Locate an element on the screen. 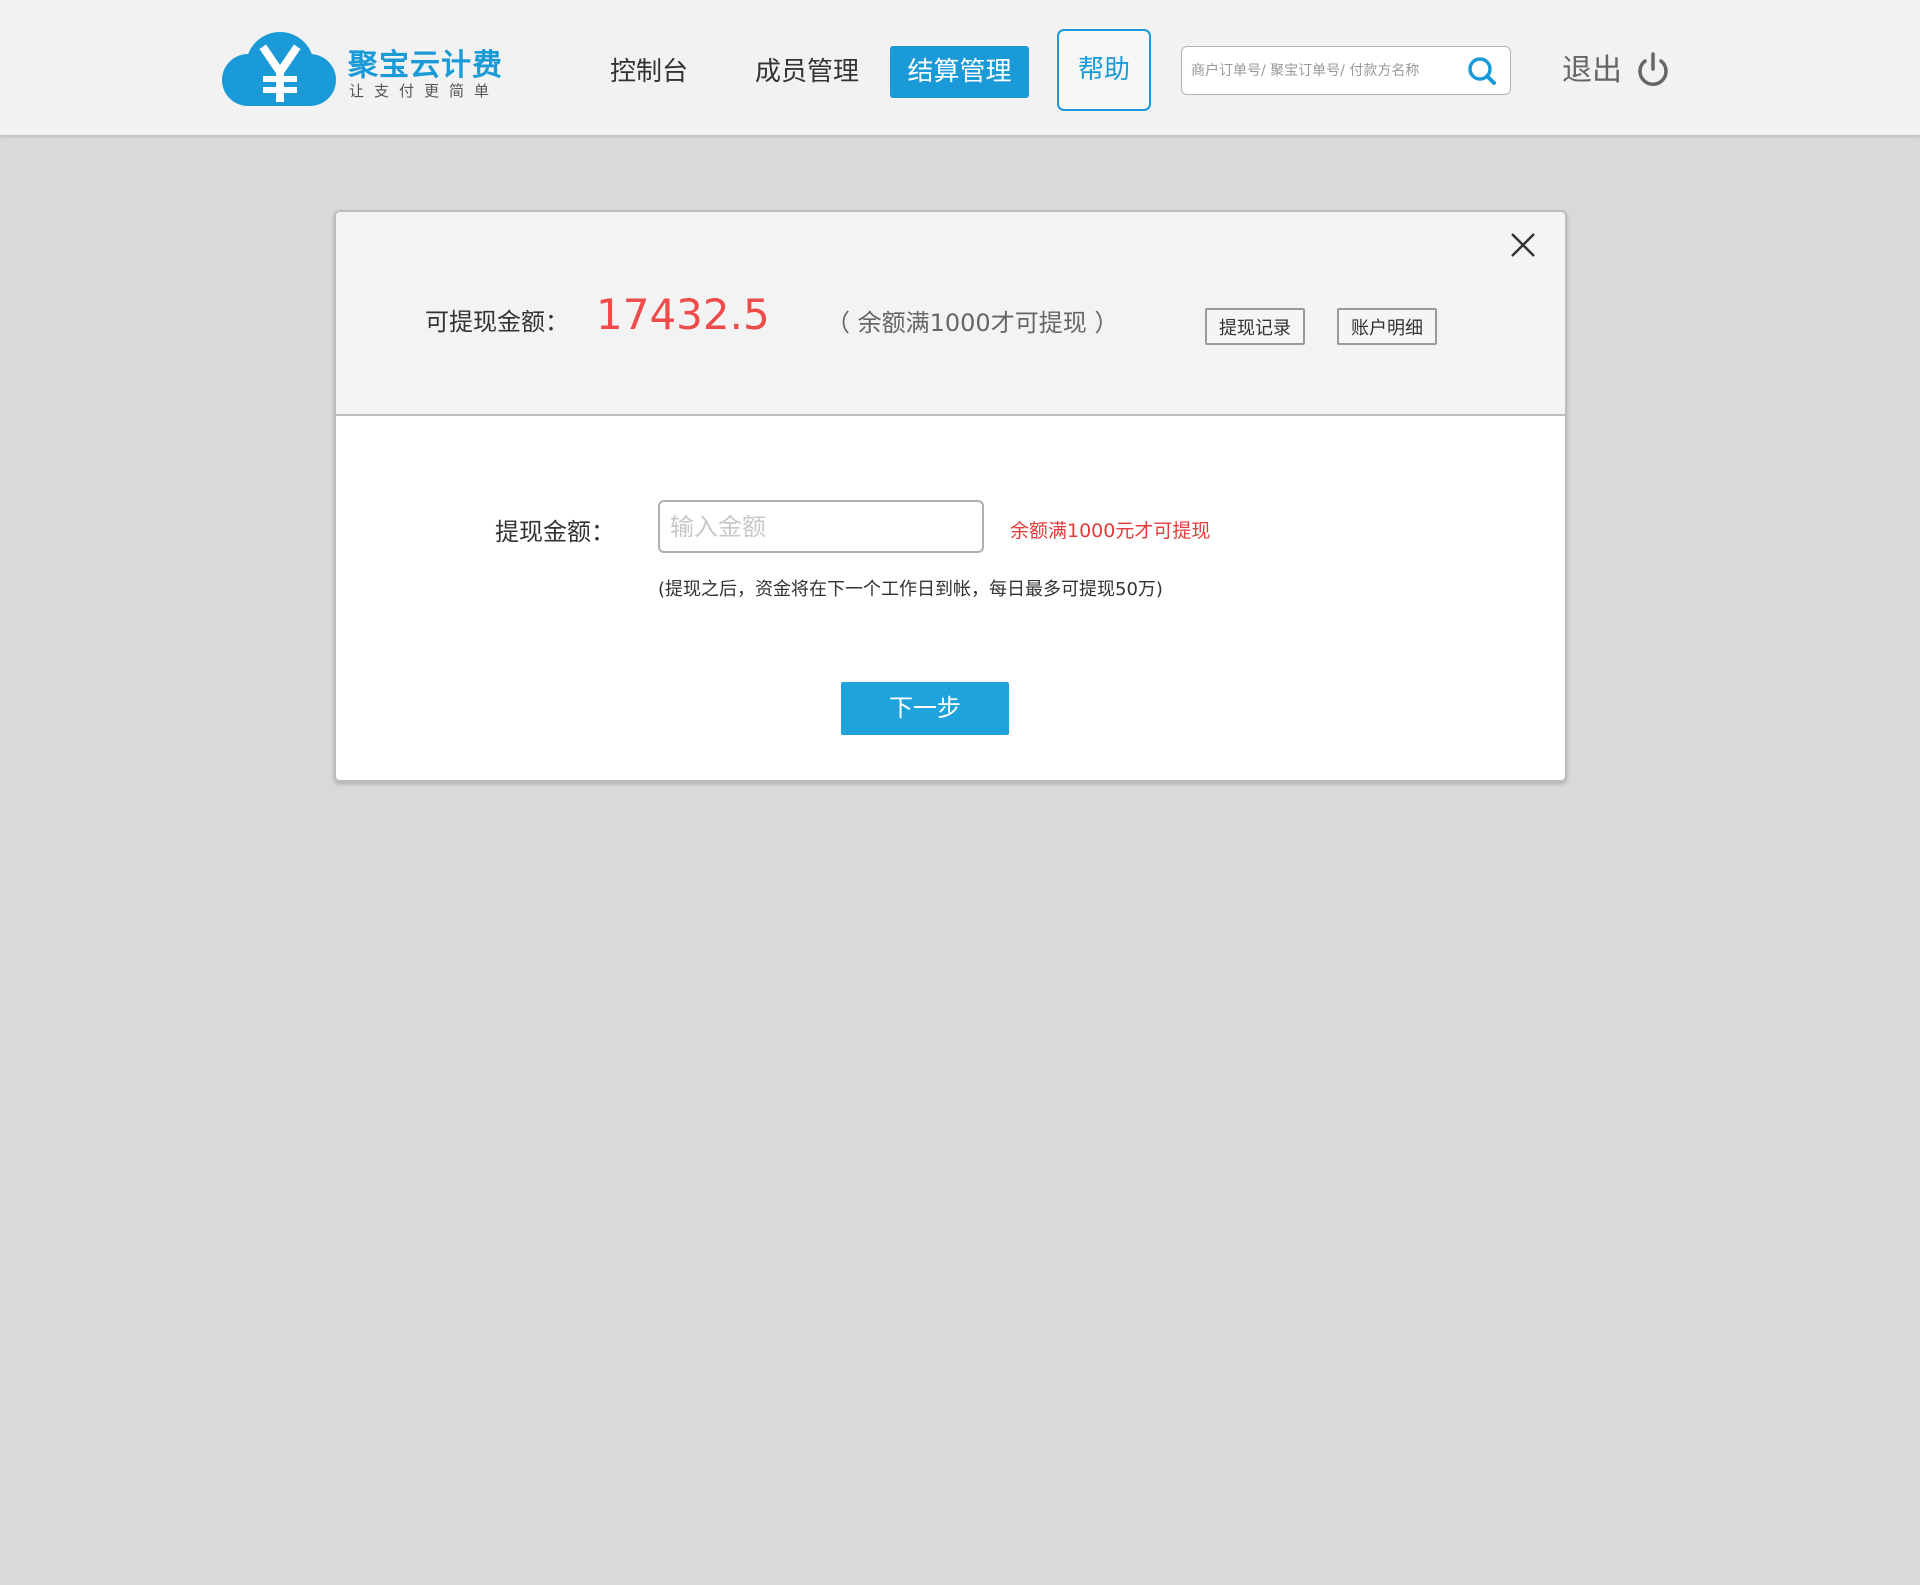 The width and height of the screenshot is (1920, 1585). dialog-summary: 可提现金额： 17432.5 （ 余额满1000才可提现 ） 提现记录 账户明细 is located at coordinates (950, 314).